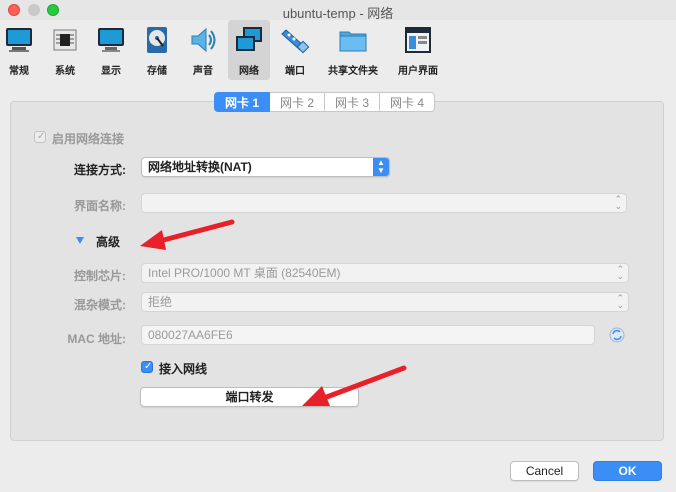  Describe the element at coordinates (100, 305) in the screenshot. I see `promiscuous-mode-label: 混杂模式:` at that location.